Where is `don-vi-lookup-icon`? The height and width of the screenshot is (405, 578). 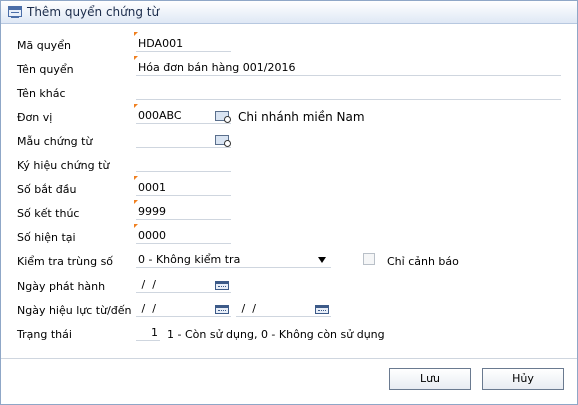 don-vi-lookup-icon is located at coordinates (223, 117).